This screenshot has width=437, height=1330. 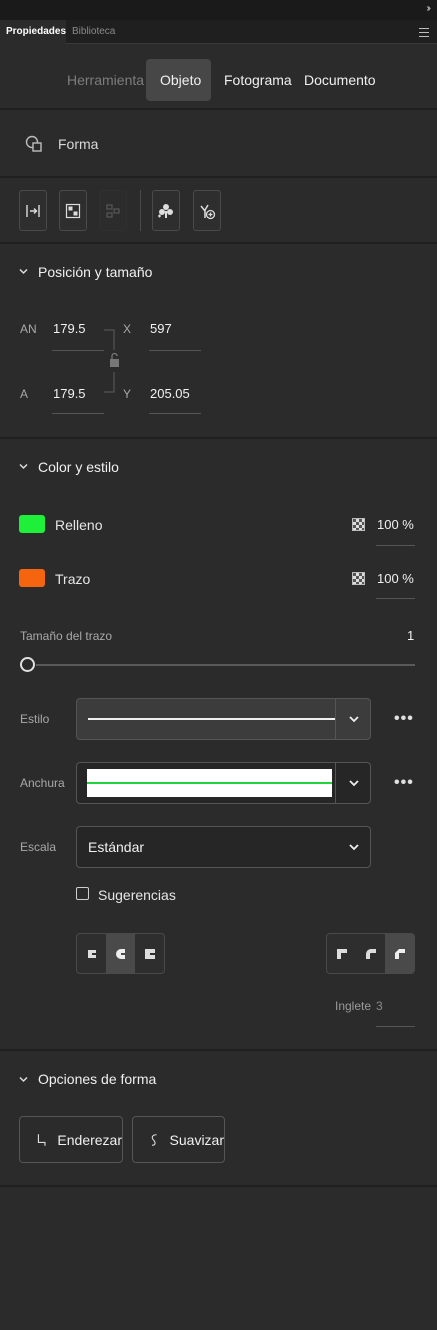 I want to click on panel-header-bar: ››, so click(x=218, y=10).